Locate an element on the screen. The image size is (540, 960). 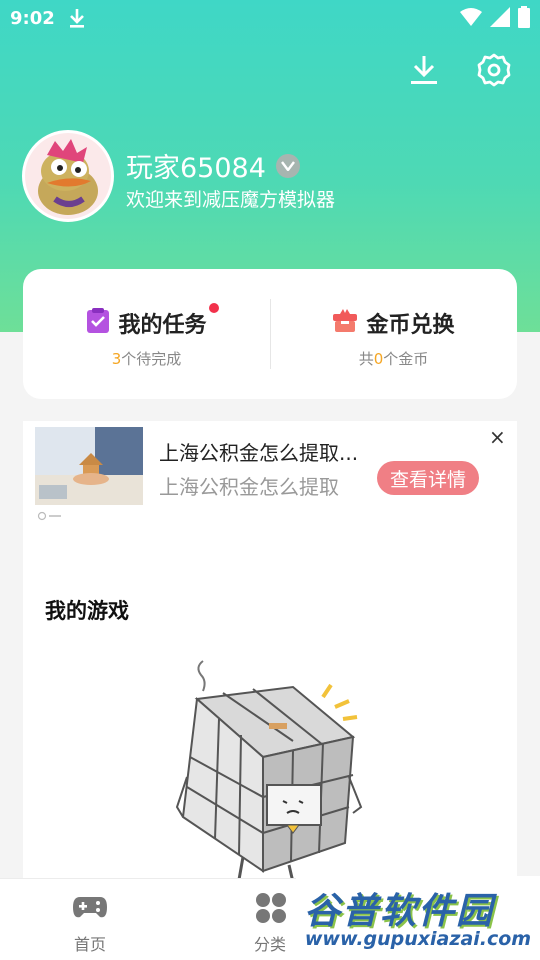
nav-home-label: 首页 is located at coordinates (89, 944).